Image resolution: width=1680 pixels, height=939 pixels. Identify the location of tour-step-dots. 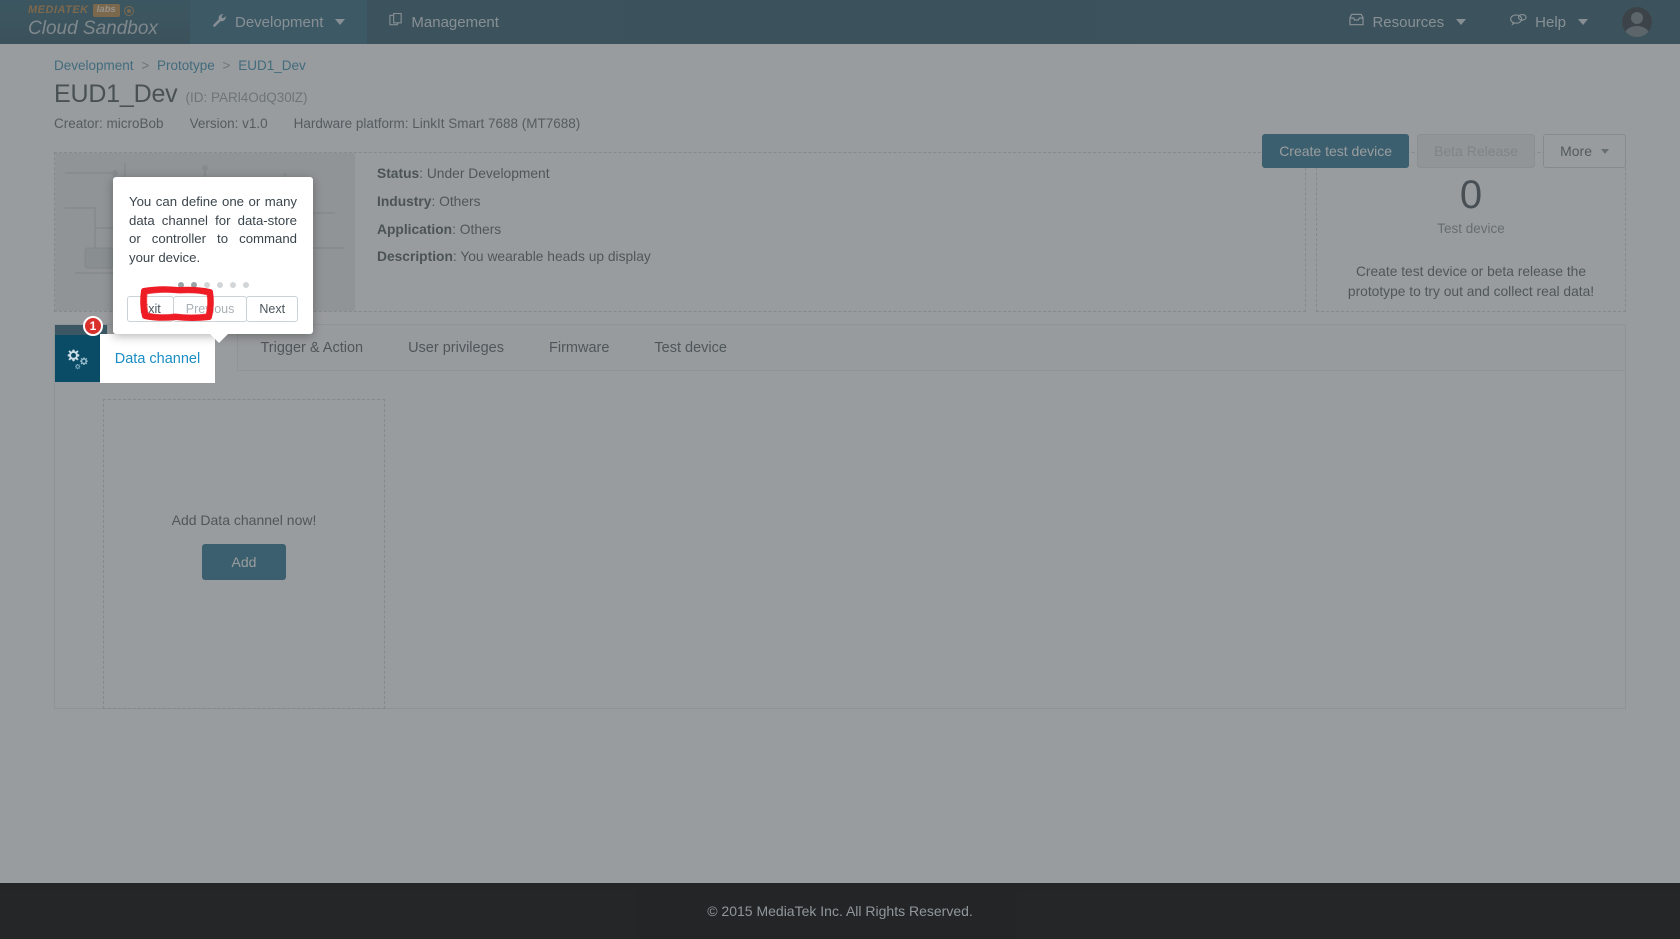
(213, 284).